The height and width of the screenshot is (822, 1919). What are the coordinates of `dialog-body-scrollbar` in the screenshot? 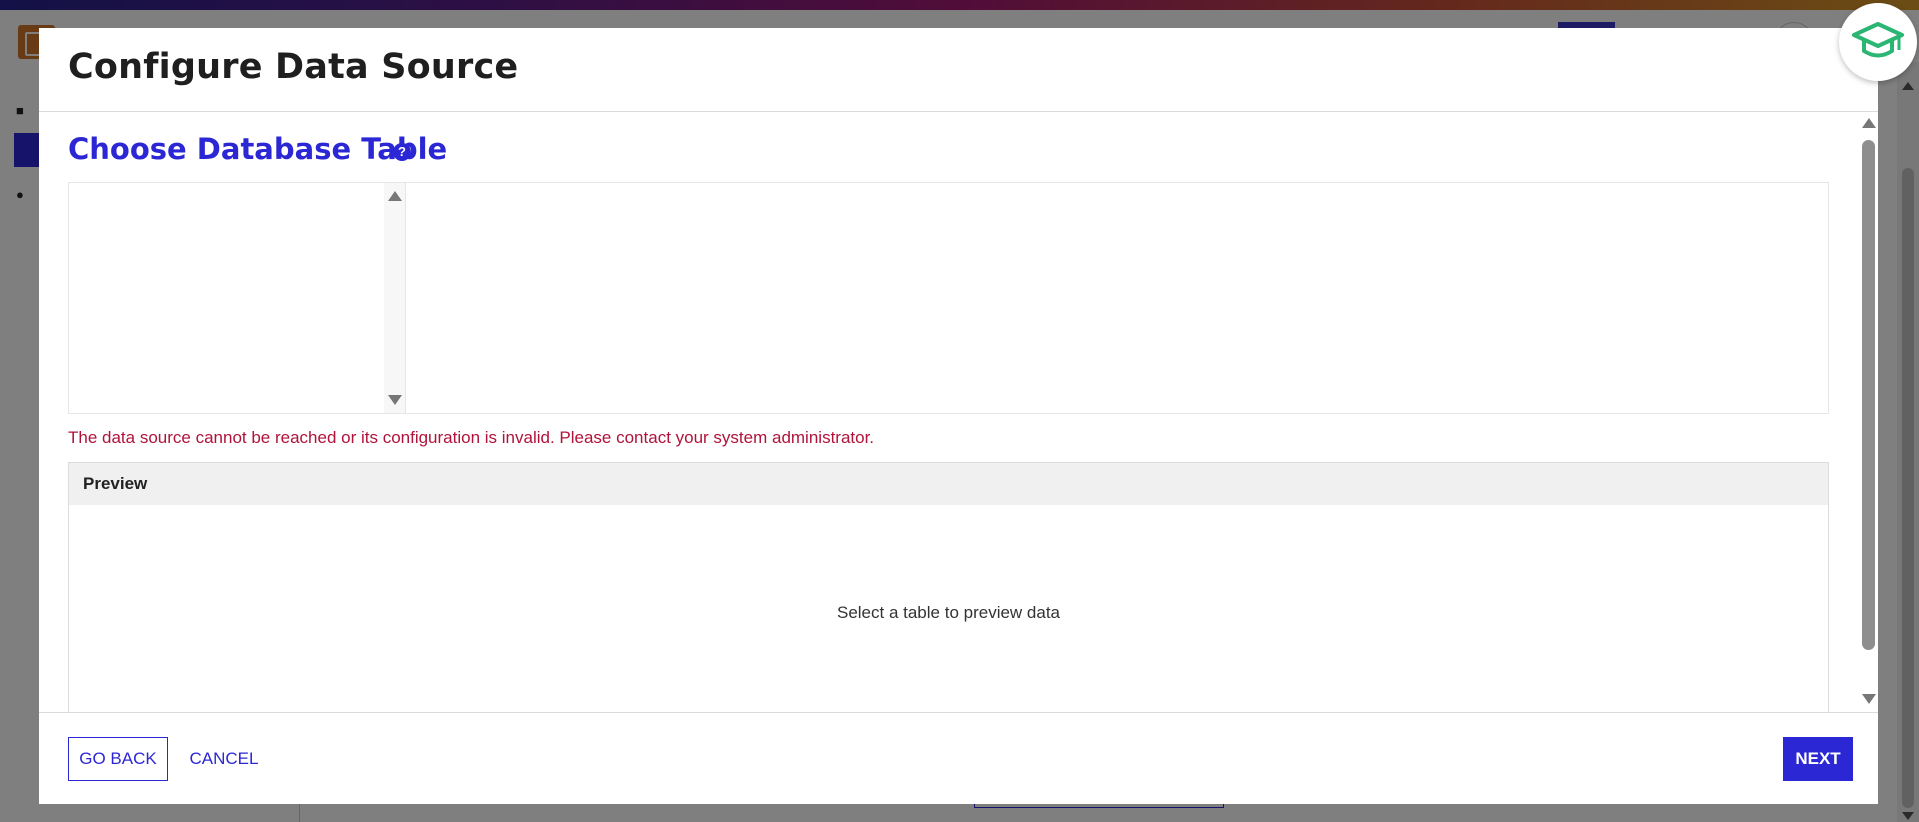 It's located at (1868, 412).